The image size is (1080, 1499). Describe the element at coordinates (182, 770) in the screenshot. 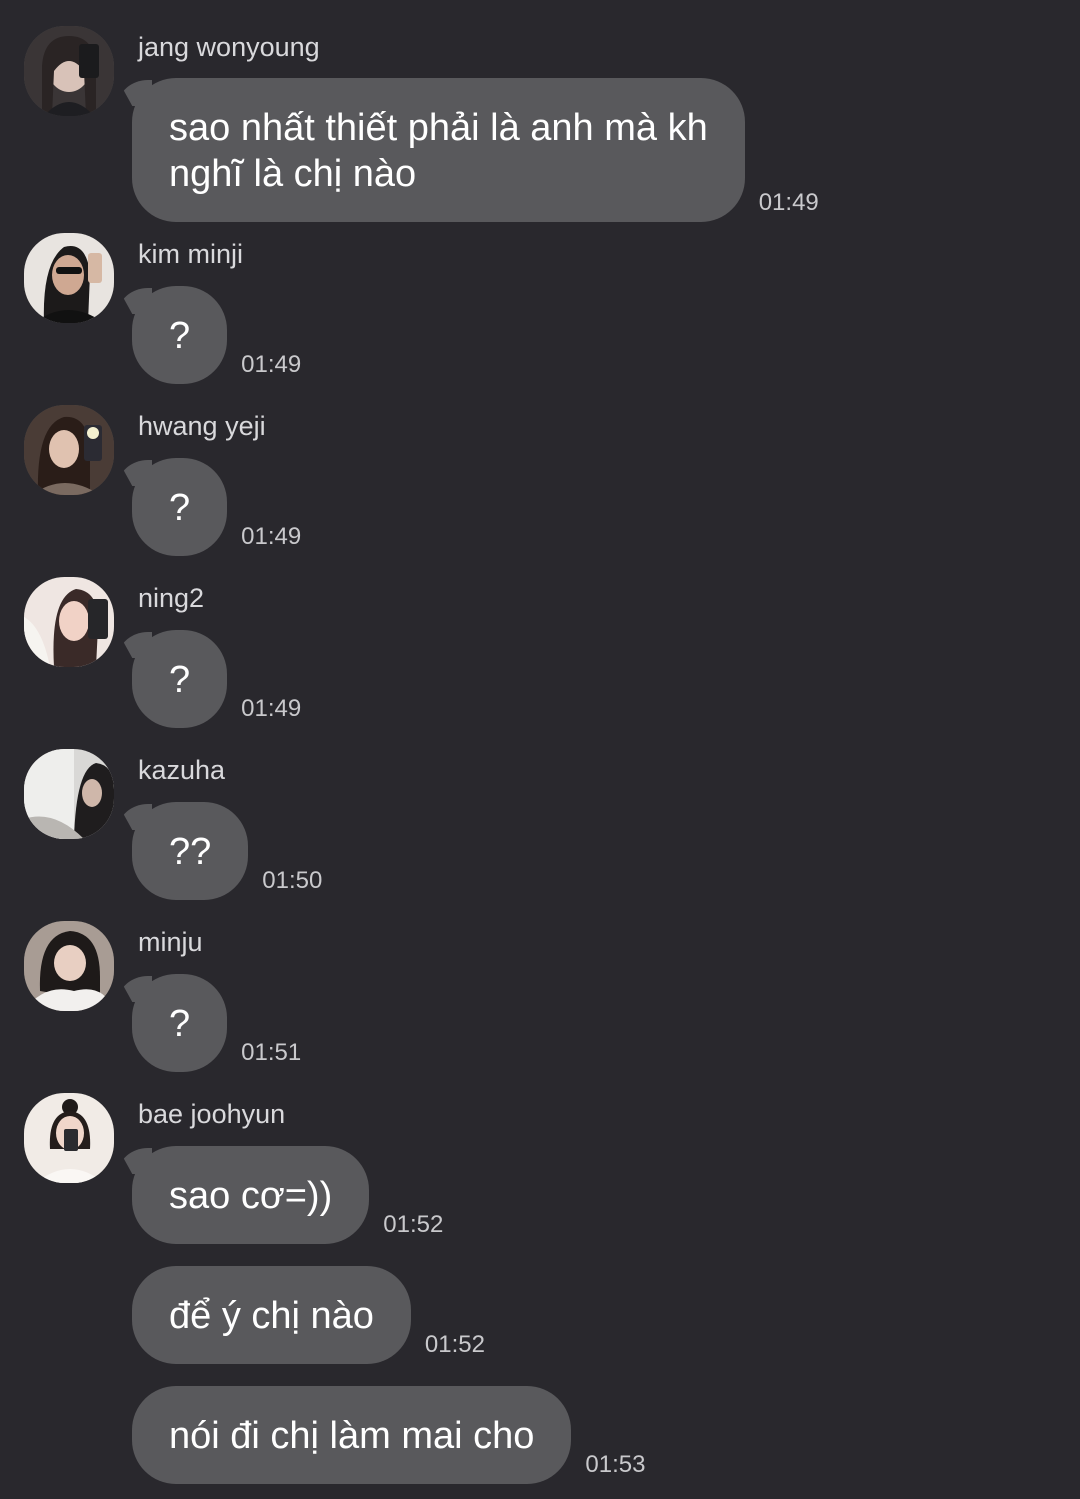

I see `sender-name: kazuha` at that location.